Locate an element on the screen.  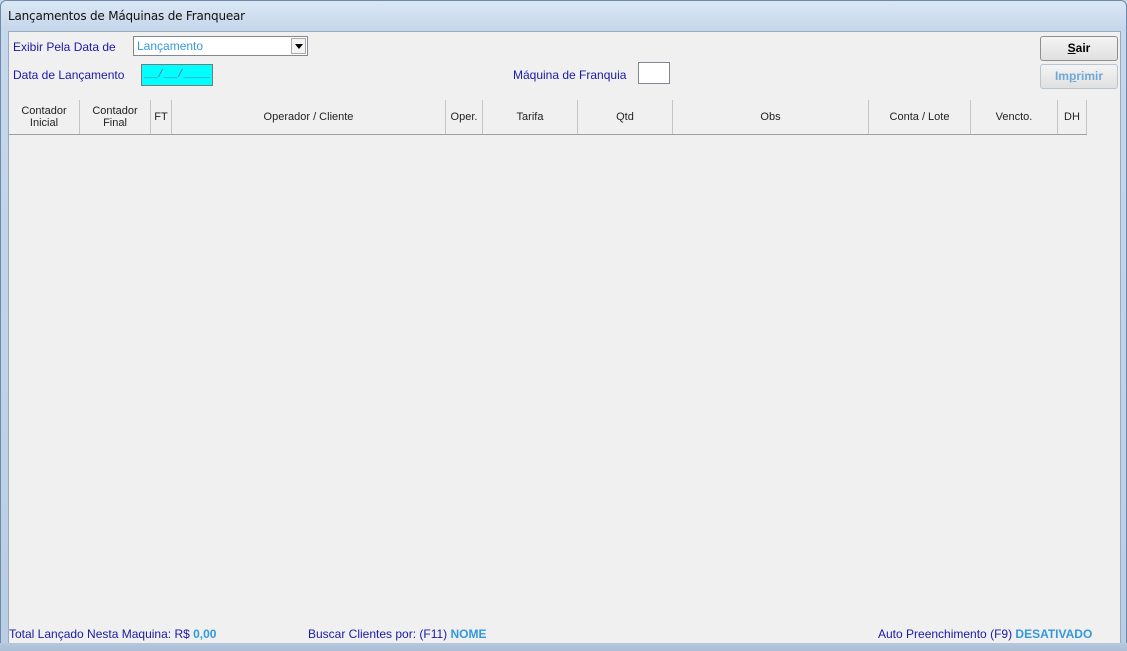
imprimir-button: Imprimir is located at coordinates (1079, 76).